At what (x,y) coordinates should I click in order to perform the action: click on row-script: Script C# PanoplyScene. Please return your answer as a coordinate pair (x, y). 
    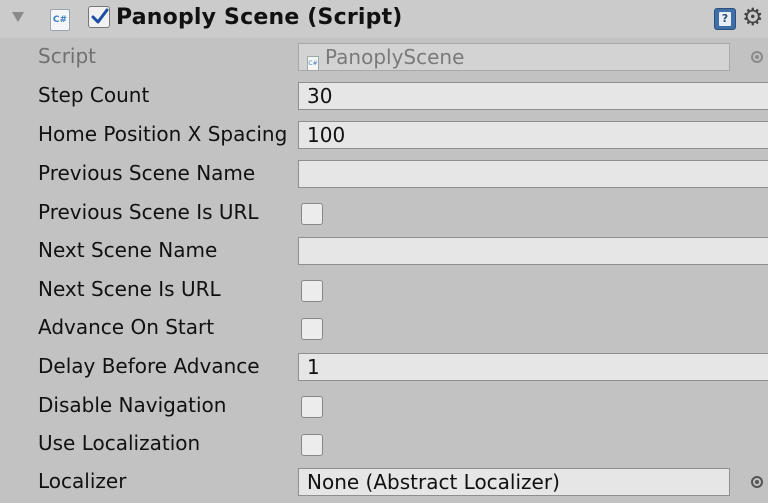
    Looking at the image, I should click on (384, 57).